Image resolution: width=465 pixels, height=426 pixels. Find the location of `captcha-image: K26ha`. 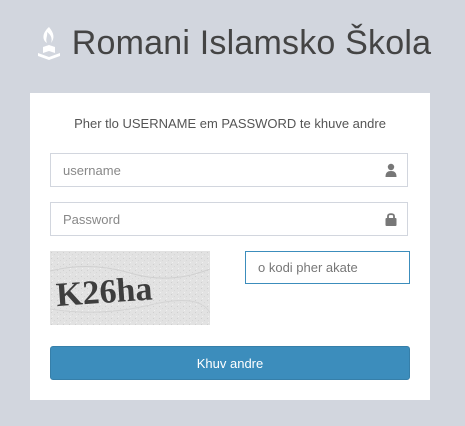

captcha-image: K26ha is located at coordinates (130, 288).